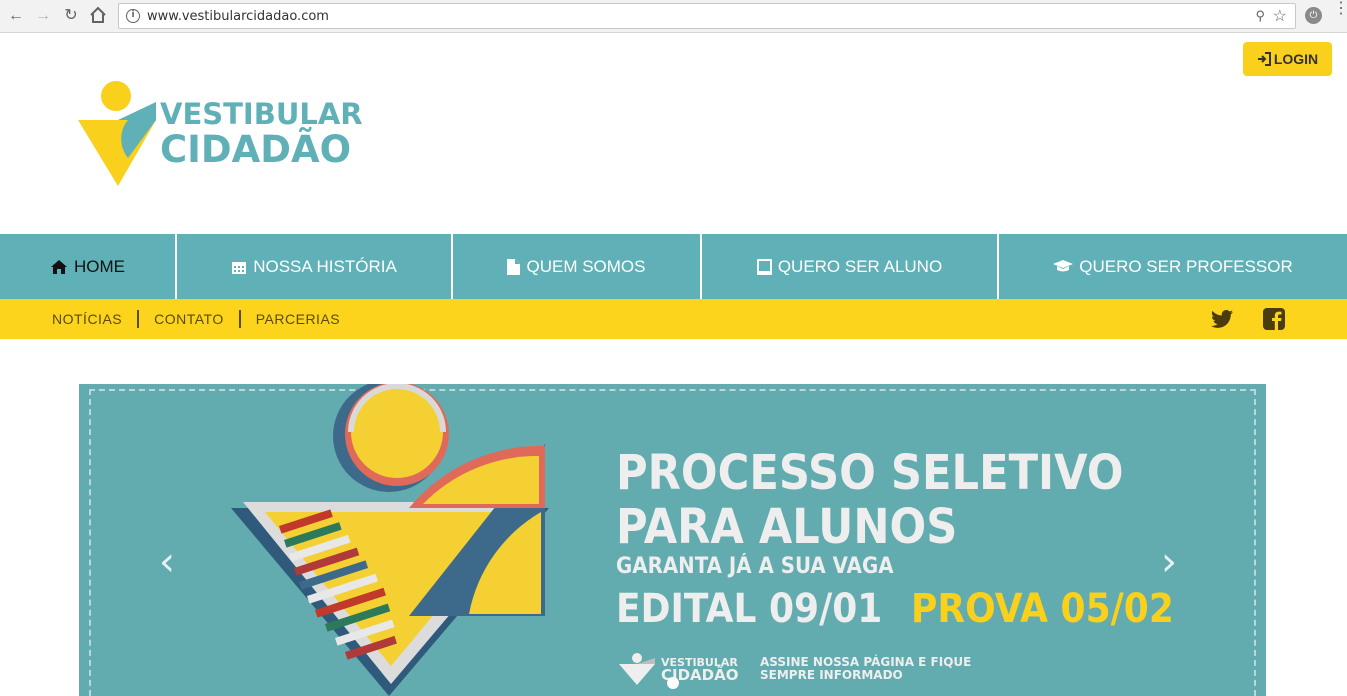 The image size is (1347, 696). I want to click on logo-text: VESTIBULAR CIDADÃO, so click(261, 132).